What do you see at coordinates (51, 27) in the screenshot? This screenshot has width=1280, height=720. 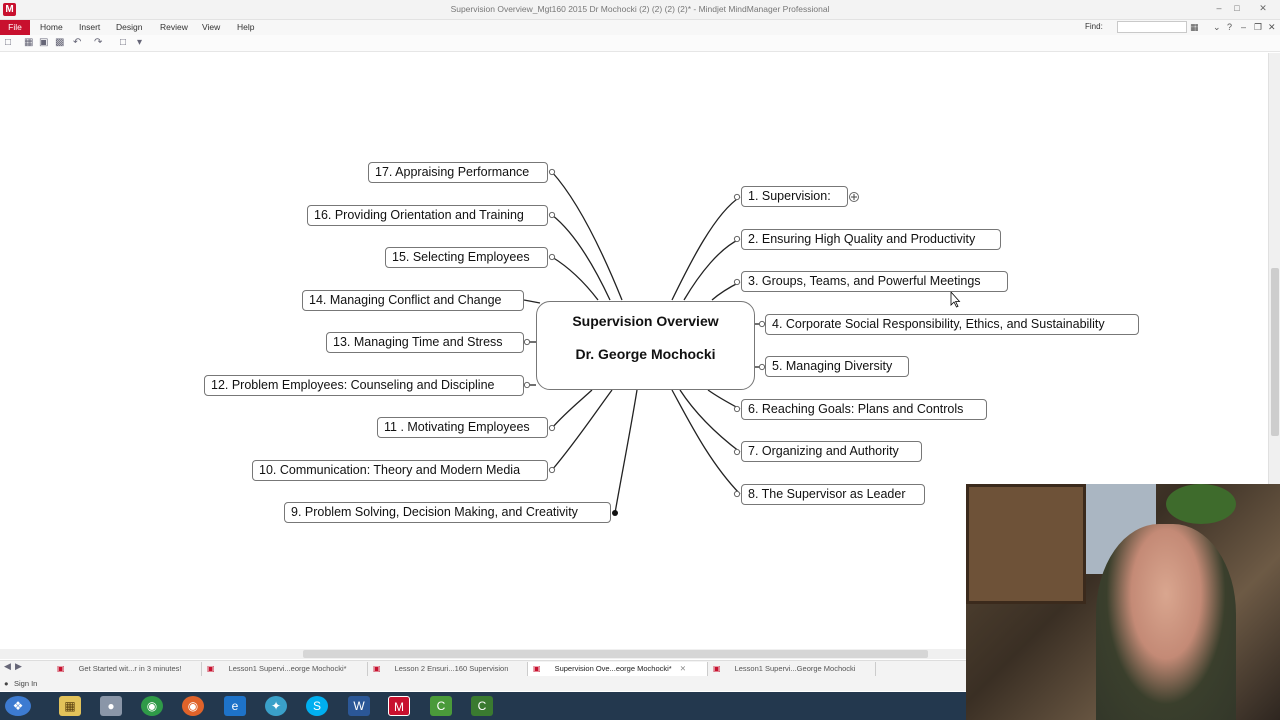 I see `tab-home: Home` at bounding box center [51, 27].